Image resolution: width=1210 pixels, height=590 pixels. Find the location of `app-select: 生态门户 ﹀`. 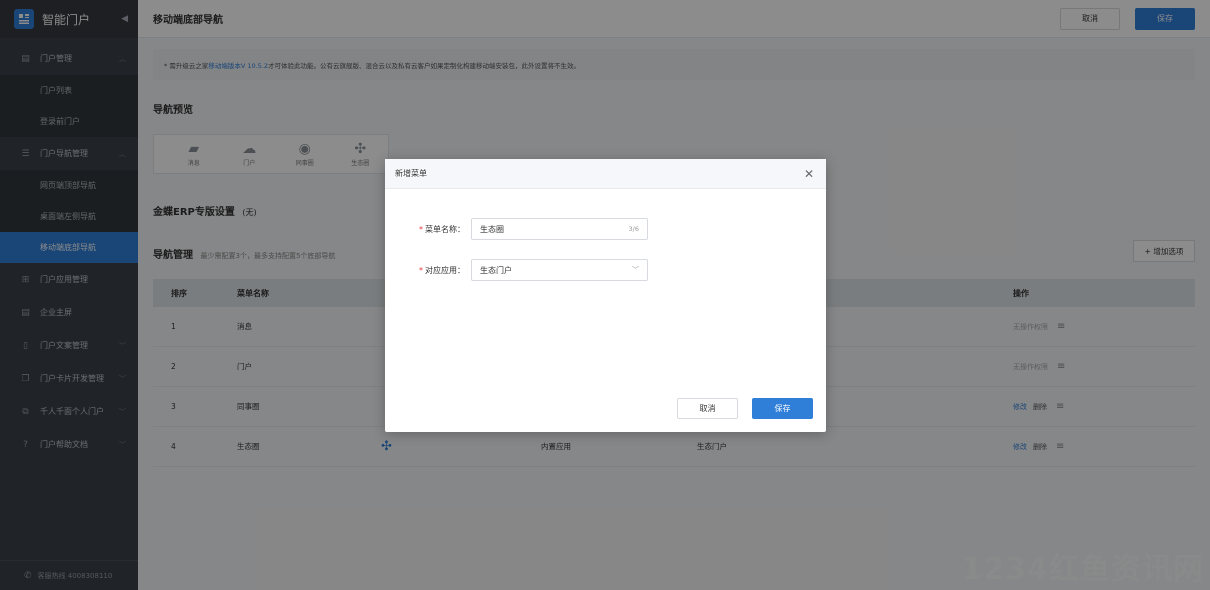

app-select: 生态门户 ﹀ is located at coordinates (559, 270).